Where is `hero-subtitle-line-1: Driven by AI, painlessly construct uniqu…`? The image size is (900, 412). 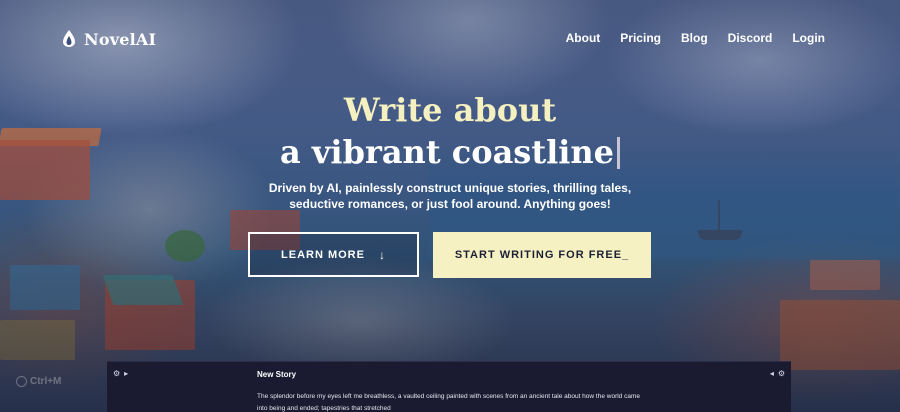
hero-subtitle-line-1: Driven by AI, painlessly construct uniqu… is located at coordinates (450, 188).